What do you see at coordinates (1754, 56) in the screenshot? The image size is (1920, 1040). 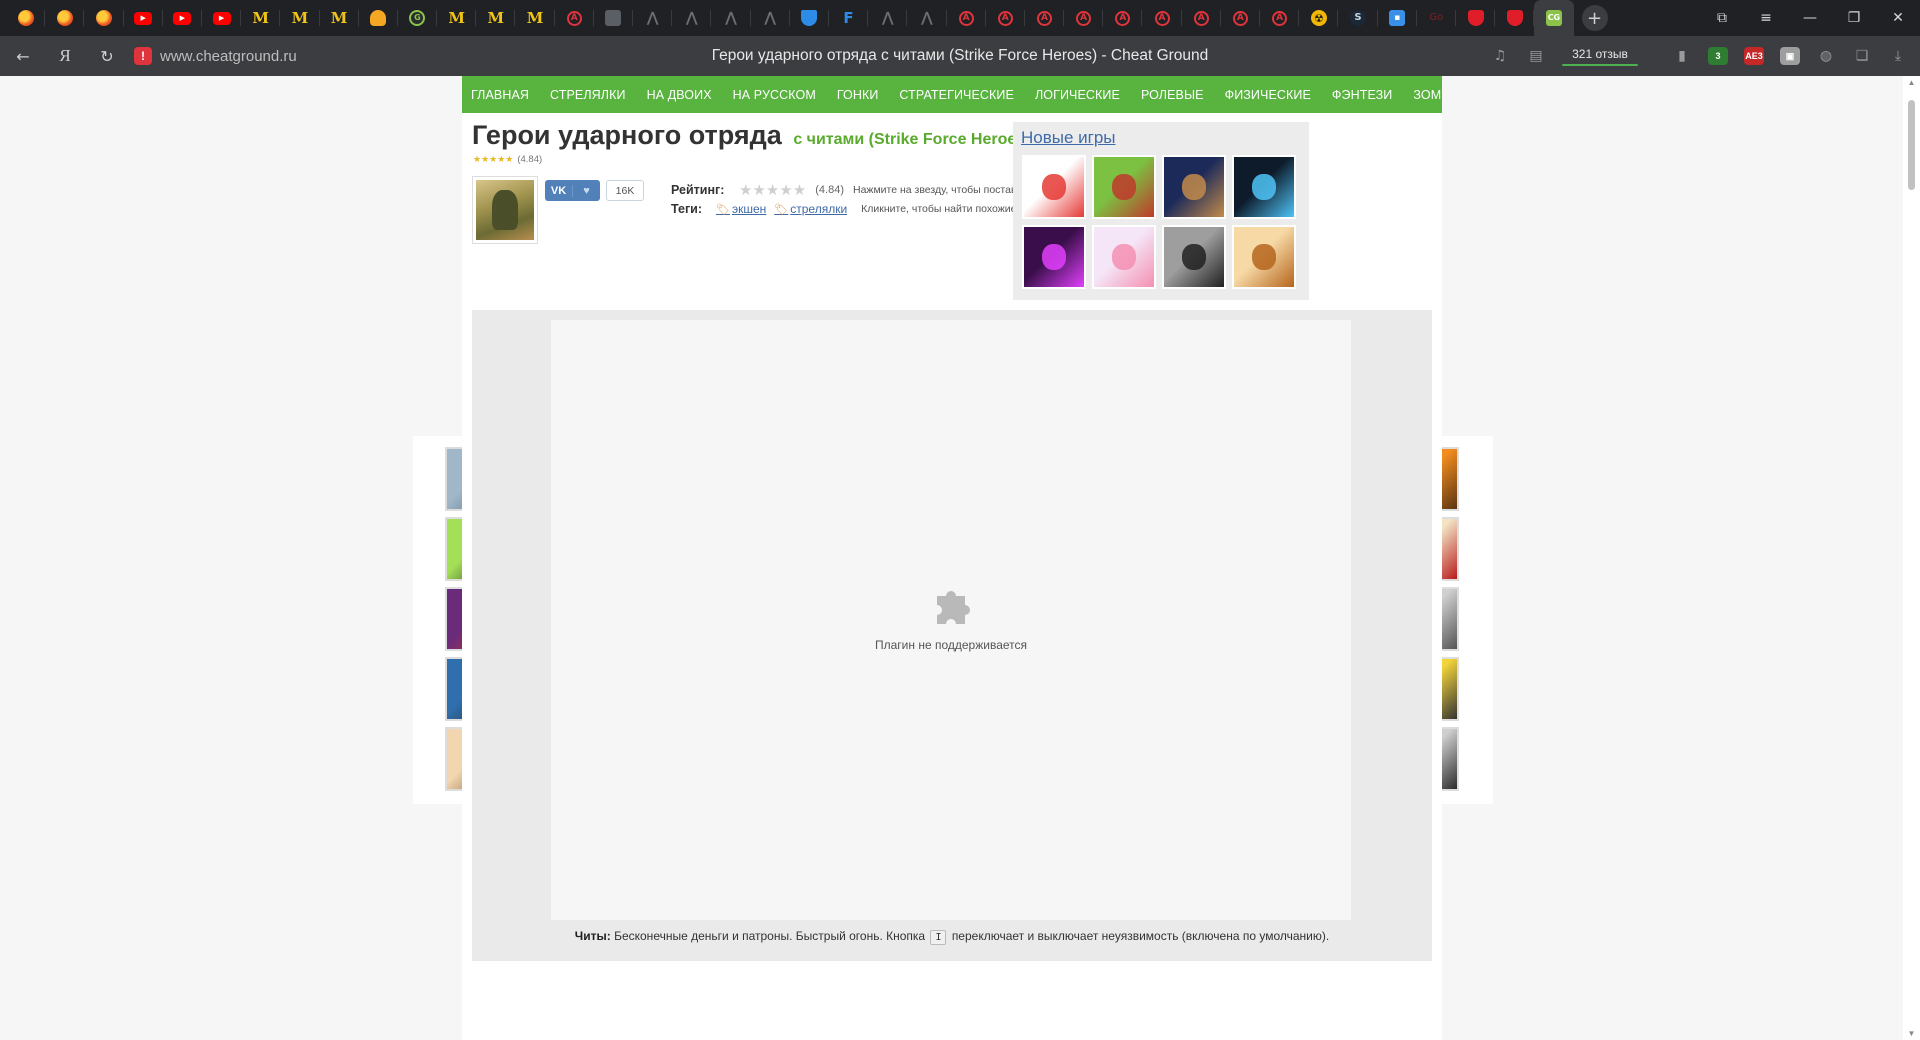 I see `ae-extension-icon: AE3` at bounding box center [1754, 56].